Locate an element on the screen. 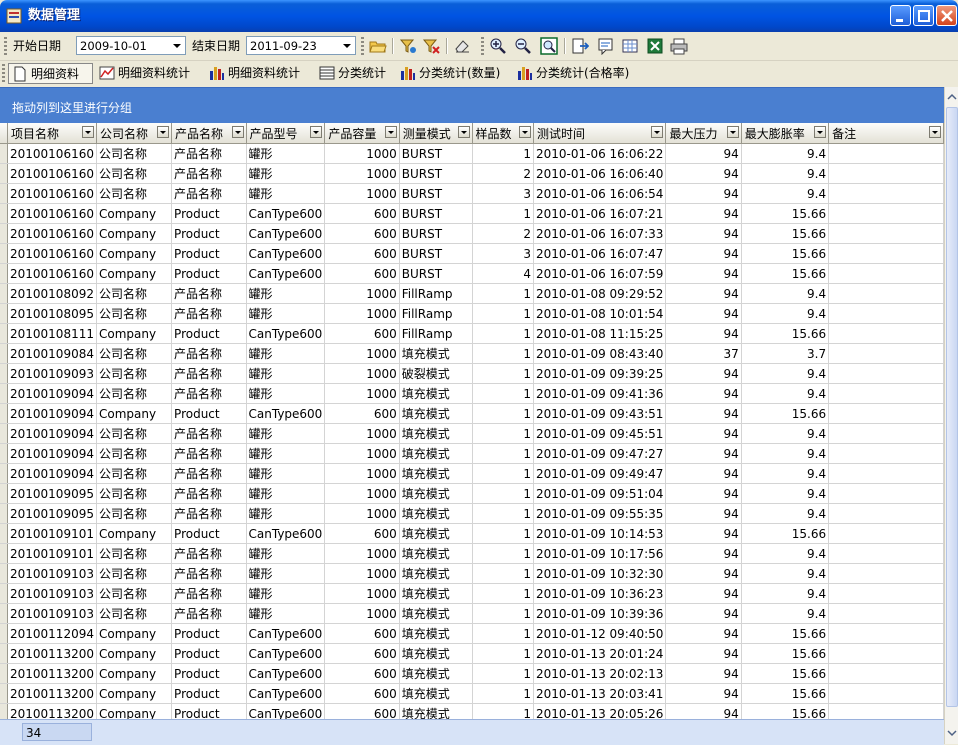 Image resolution: width=958 pixels, height=745 pixels. table-cell: 20100109093 is located at coordinates (52, 373).